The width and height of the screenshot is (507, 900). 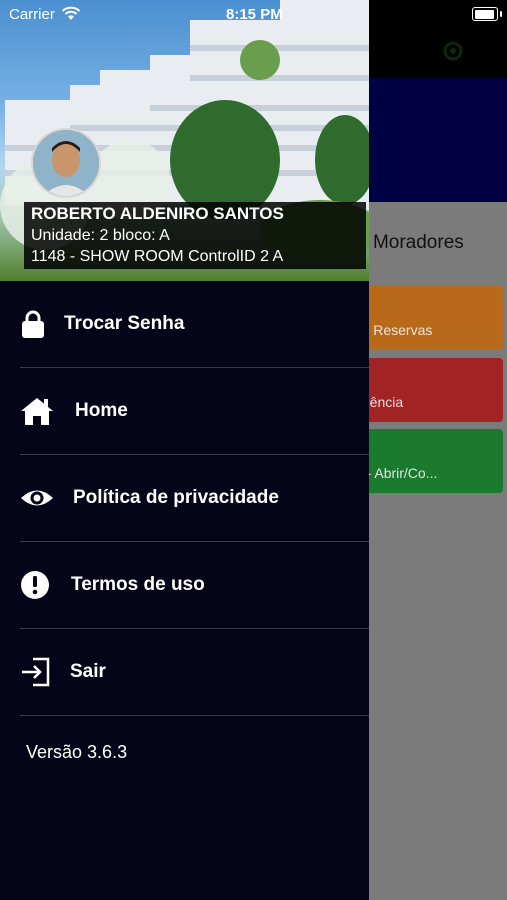 What do you see at coordinates (88, 671) in the screenshot?
I see `menu-item-label: Sair` at bounding box center [88, 671].